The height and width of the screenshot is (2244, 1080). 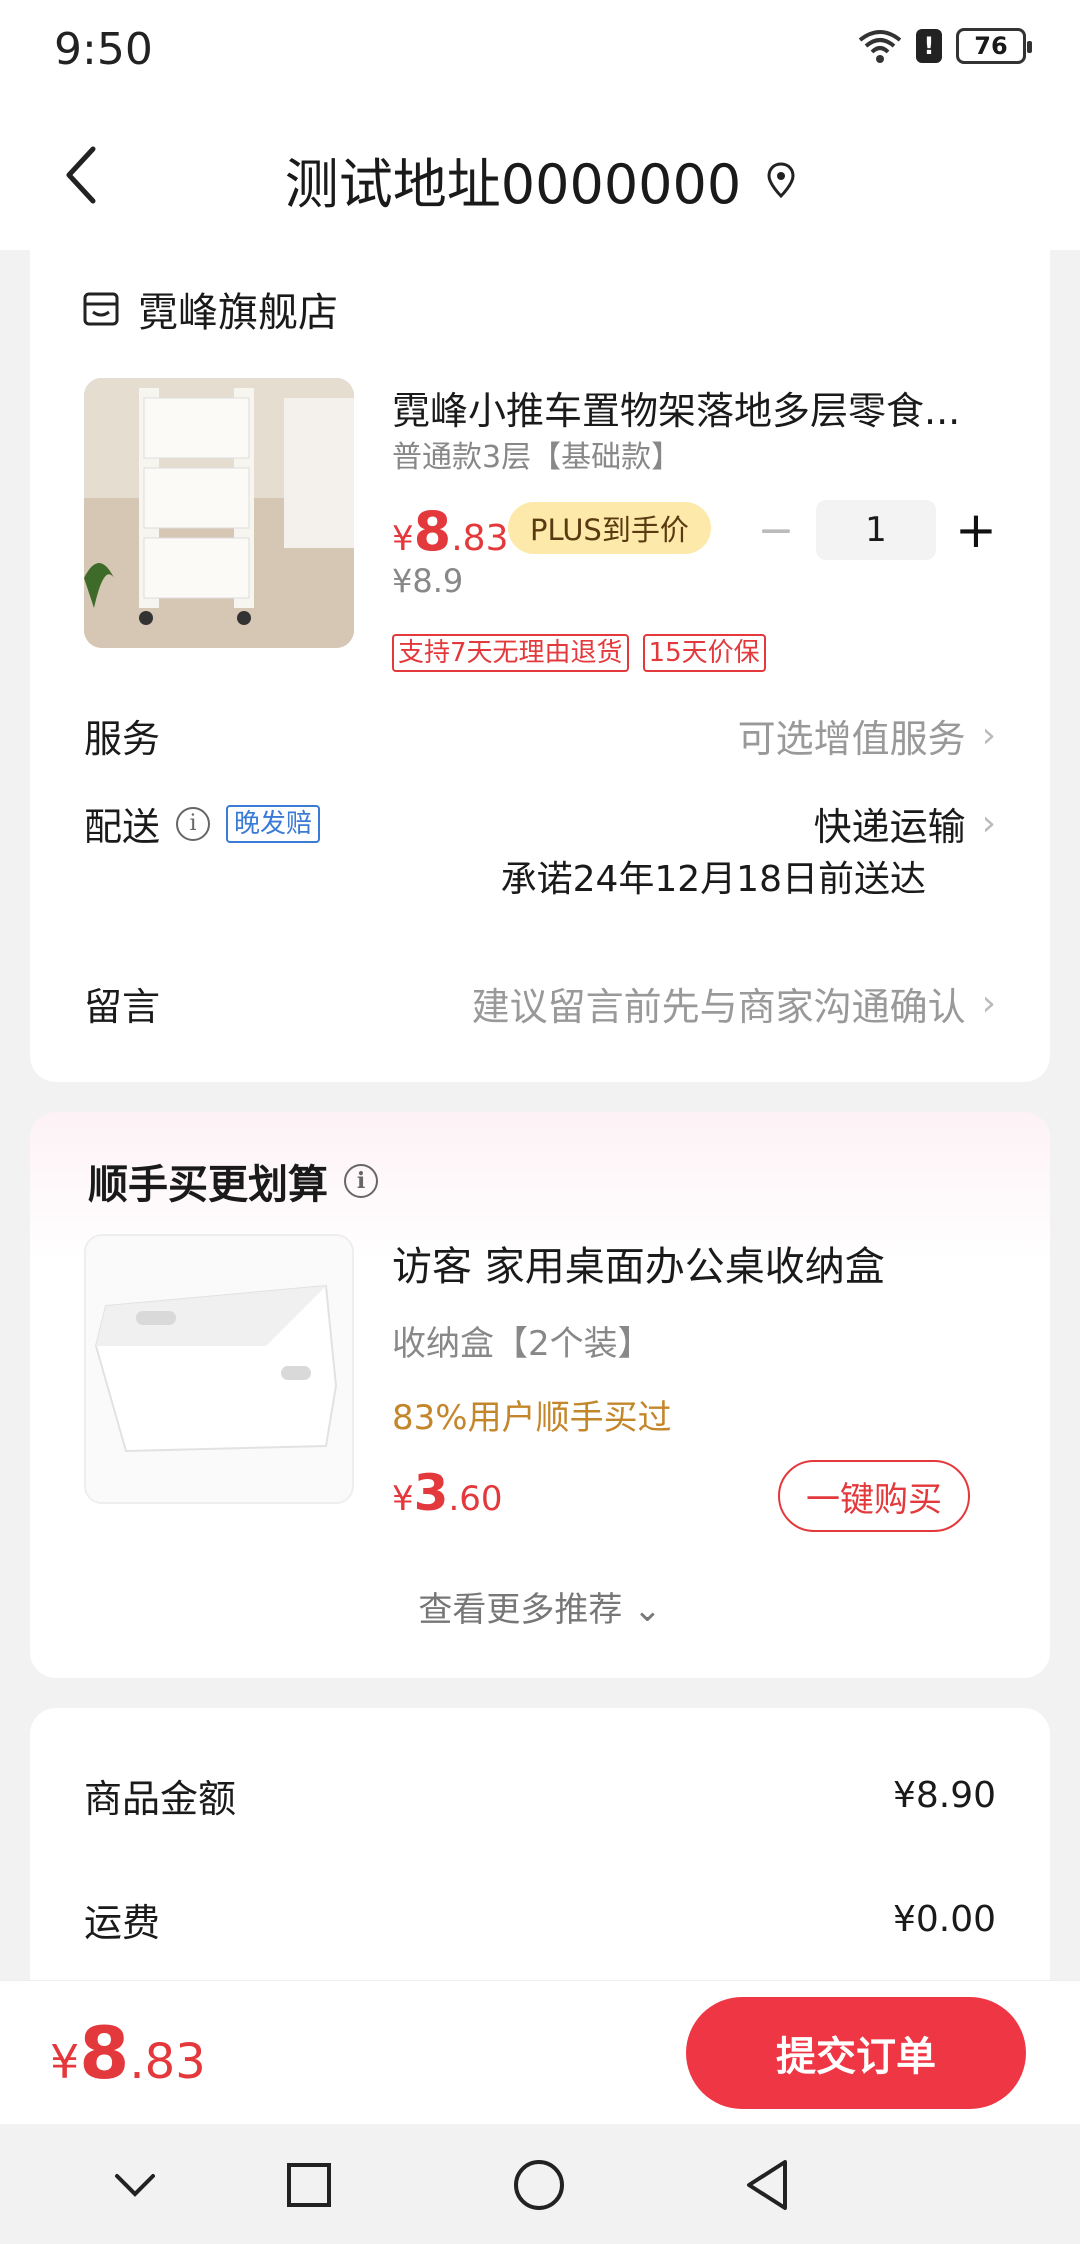 I want to click on shop-name: 霓峰旗舰店, so click(x=238, y=313).